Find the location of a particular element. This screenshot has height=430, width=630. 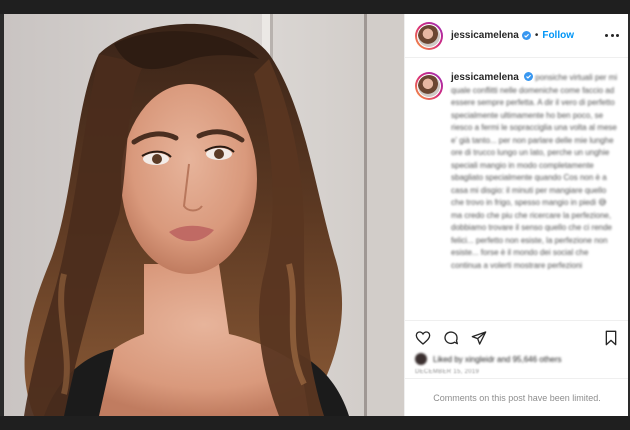

caption-avatar is located at coordinates (429, 86).